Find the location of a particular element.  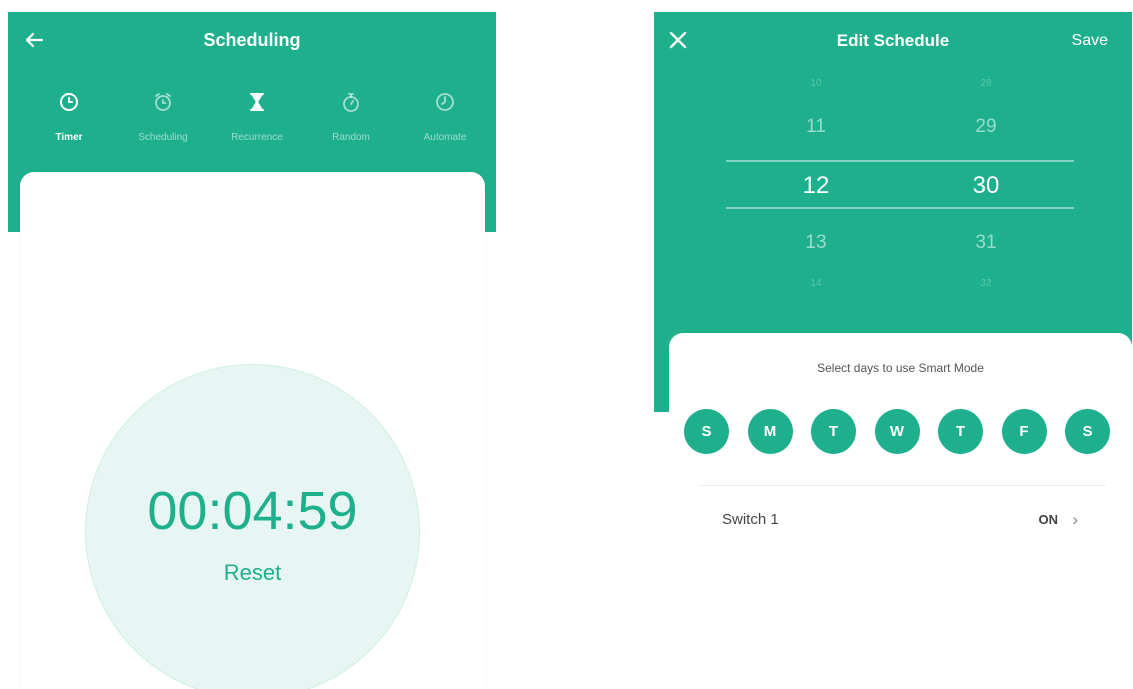

countdown-display: 00:04:59 is located at coordinates (252, 511).